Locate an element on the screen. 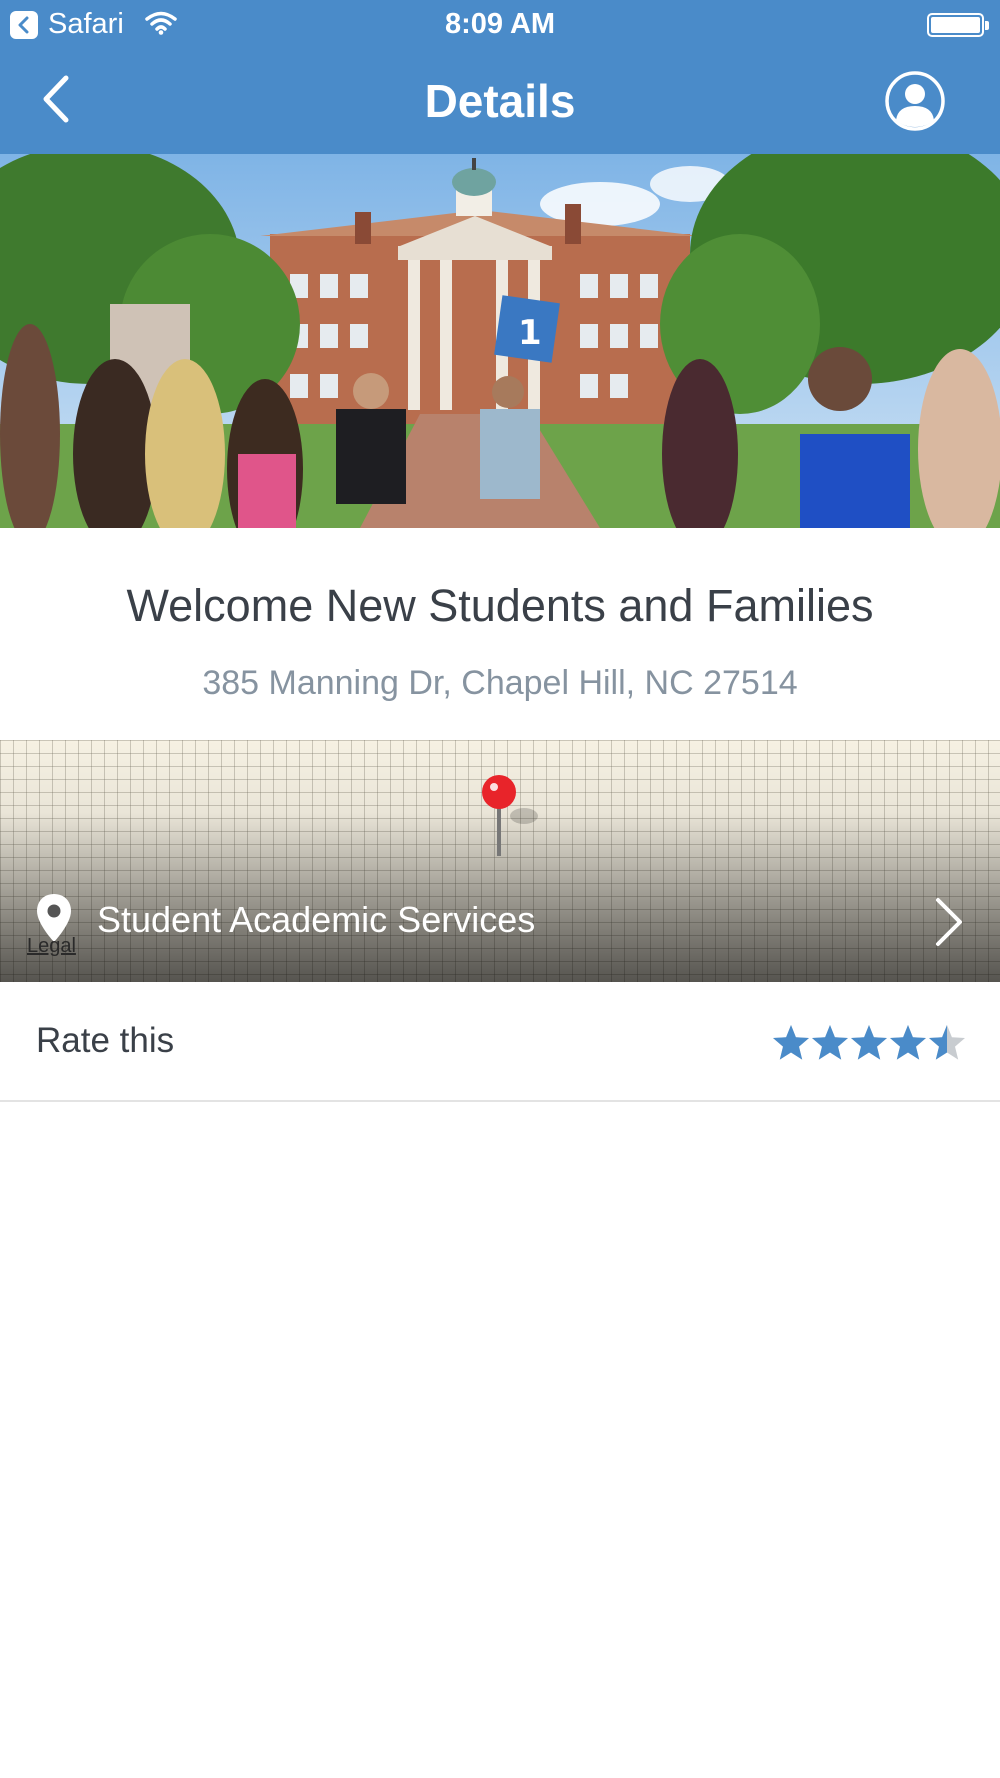  status-bar: Safari 8:09 AM is located at coordinates (500, 25).